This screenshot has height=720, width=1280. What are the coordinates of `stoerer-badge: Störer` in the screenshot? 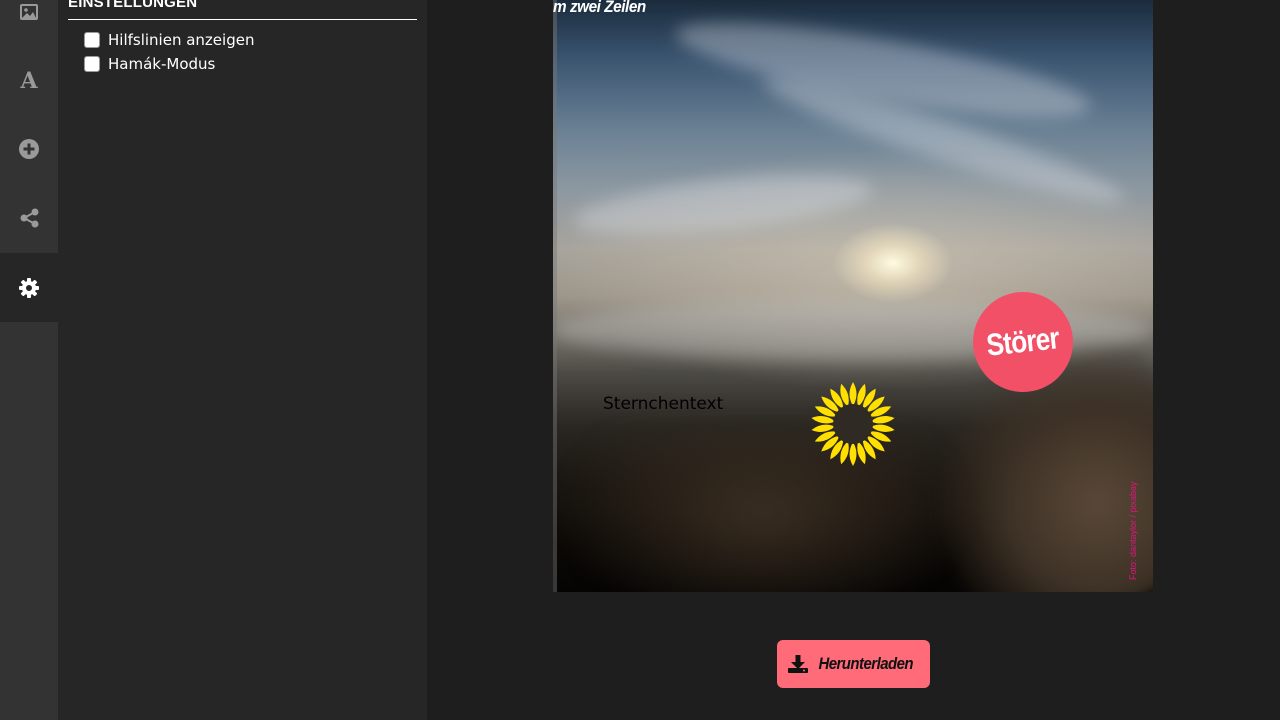 It's located at (1023, 342).